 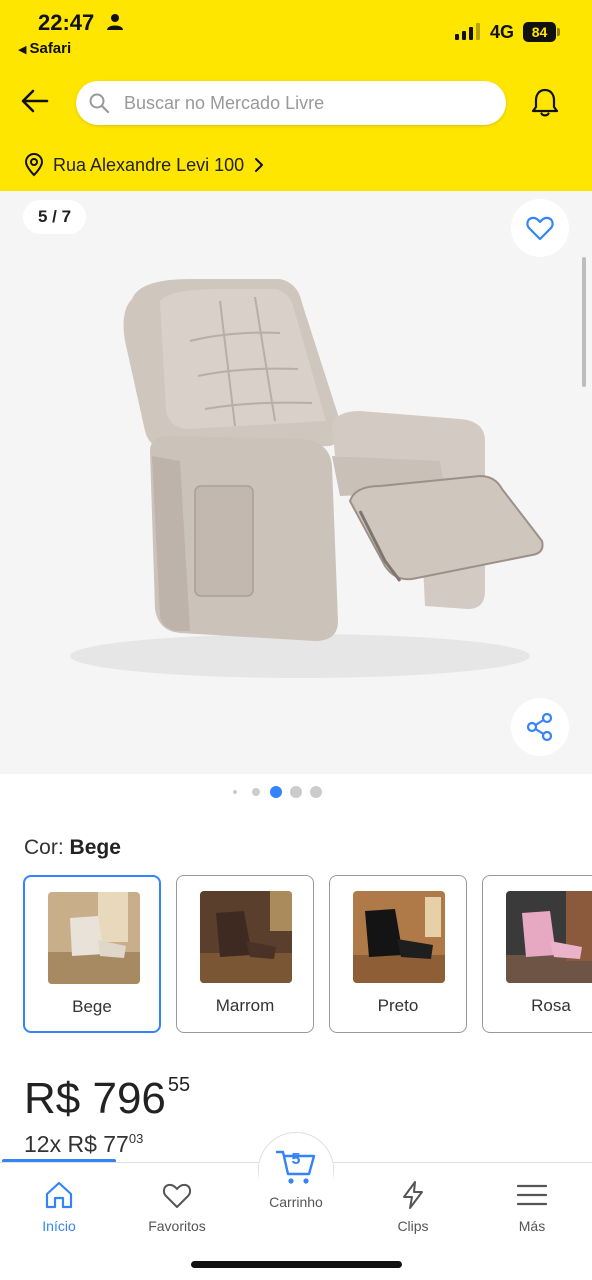 I want to click on carousel-dots, so click(x=296, y=792).